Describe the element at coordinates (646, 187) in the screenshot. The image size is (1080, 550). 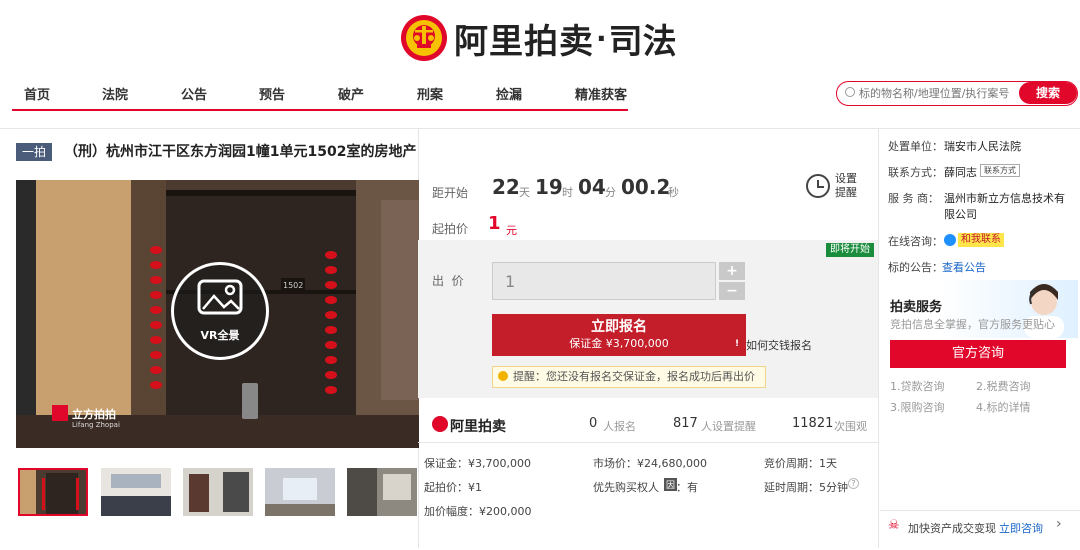
I see `countdown-seconds: 00.2` at that location.